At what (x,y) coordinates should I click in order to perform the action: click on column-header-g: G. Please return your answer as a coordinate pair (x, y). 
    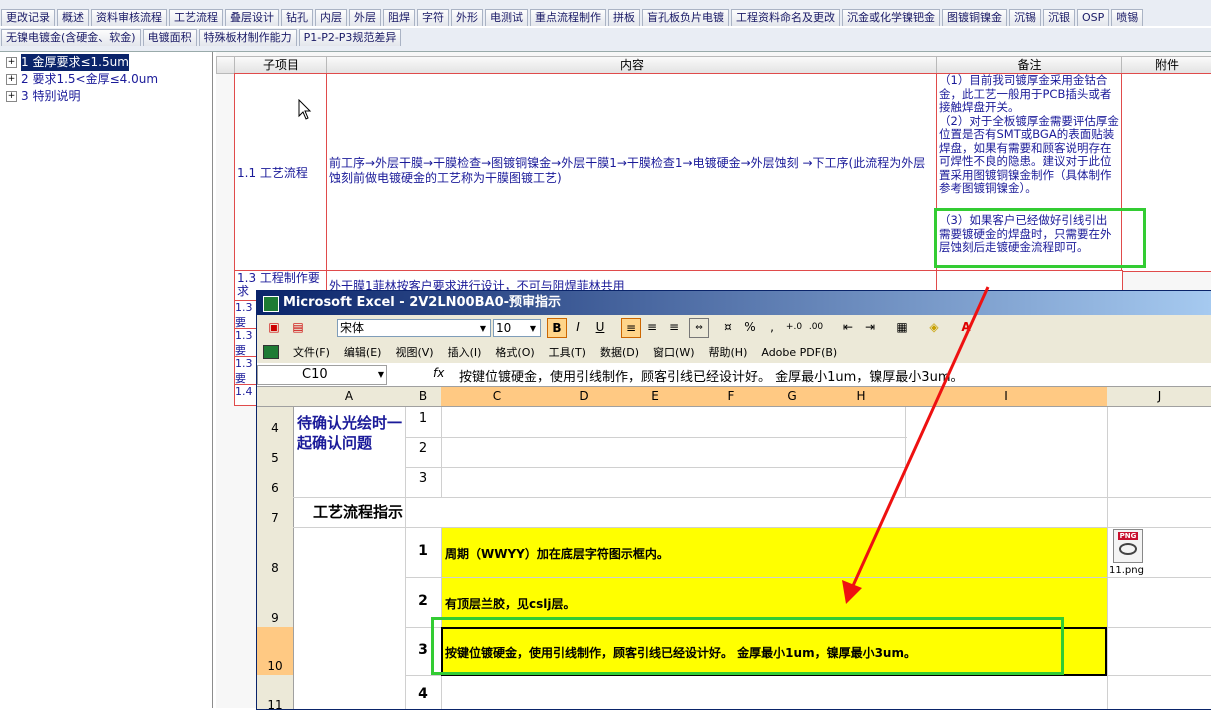
    Looking at the image, I should click on (792, 397).